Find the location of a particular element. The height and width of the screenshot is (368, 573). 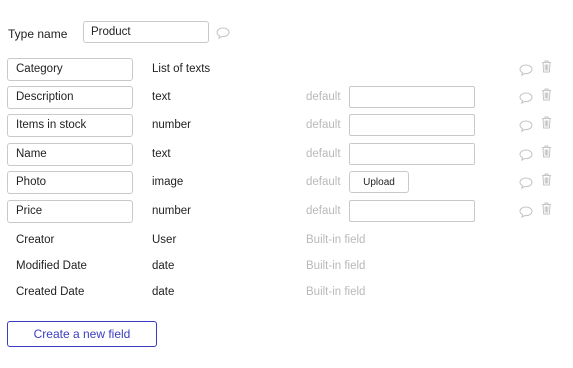

field-type-label: User is located at coordinates (164, 240).